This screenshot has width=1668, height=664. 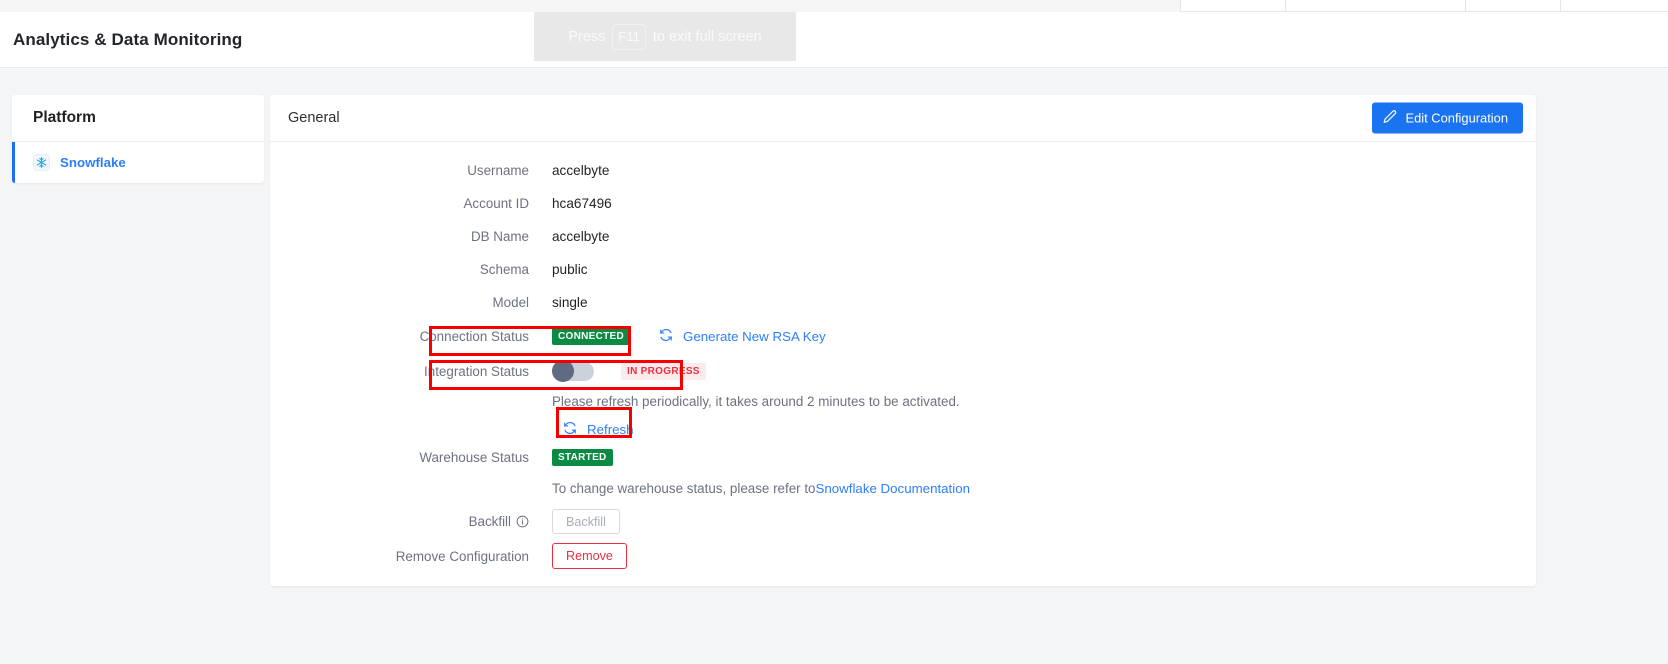 I want to click on refresh-link: Refresh, so click(x=598, y=429).